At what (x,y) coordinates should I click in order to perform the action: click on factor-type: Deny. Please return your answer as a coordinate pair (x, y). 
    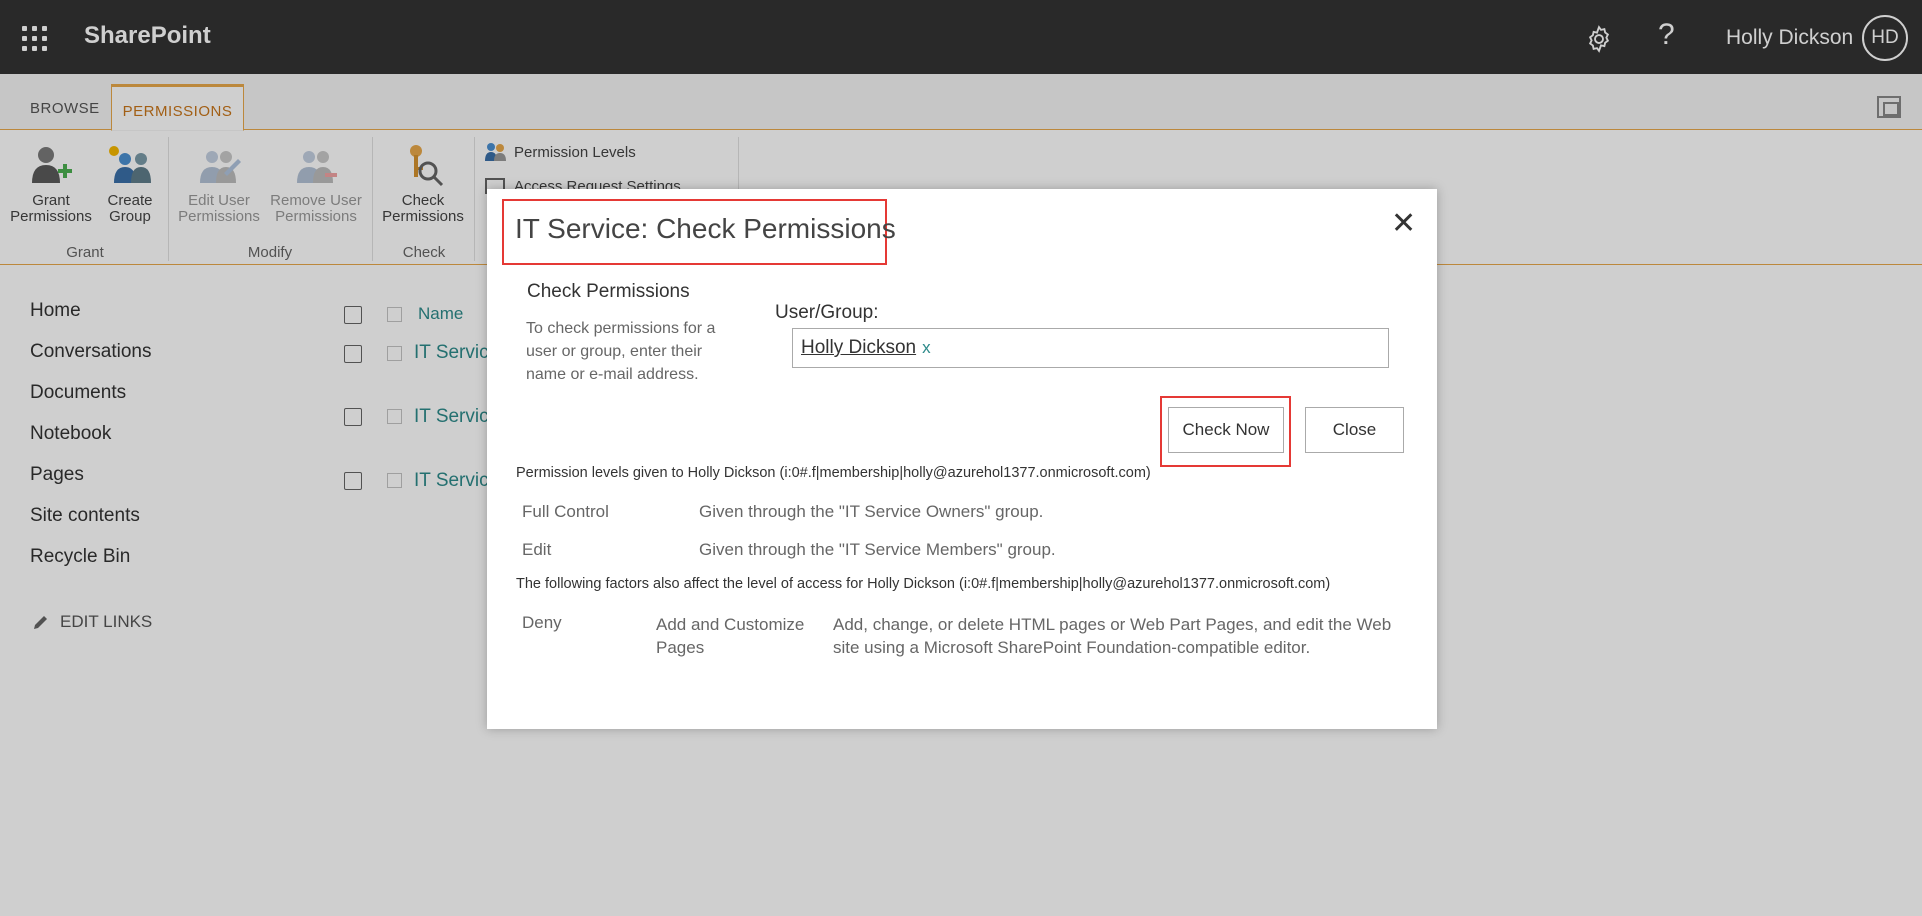
    Looking at the image, I should click on (542, 622).